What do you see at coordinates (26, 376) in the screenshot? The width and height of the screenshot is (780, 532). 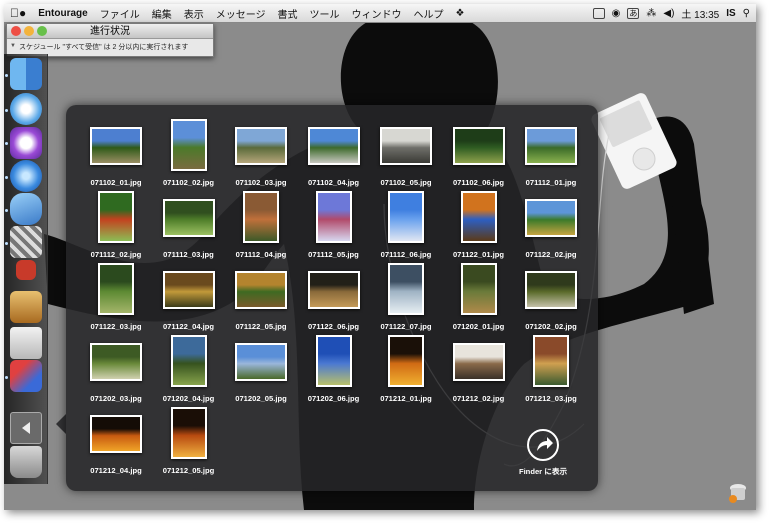 I see `mail-icon` at bounding box center [26, 376].